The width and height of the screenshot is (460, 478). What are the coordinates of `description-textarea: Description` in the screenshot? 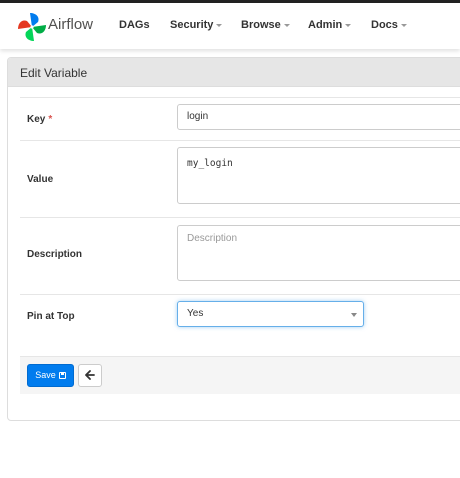 It's located at (318, 253).